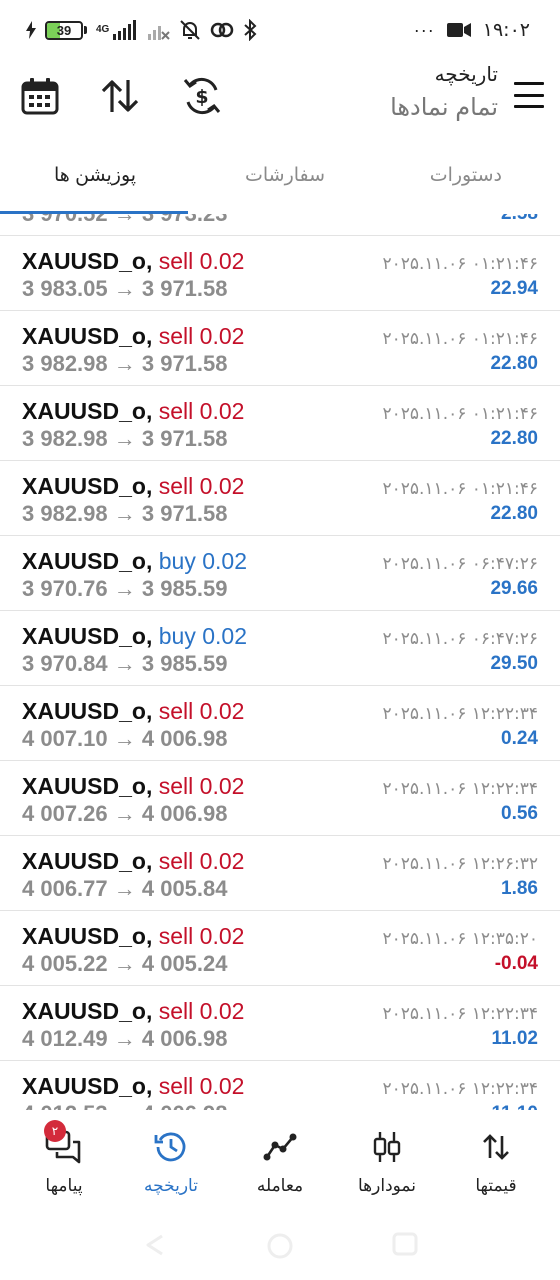  Describe the element at coordinates (125, 1038) in the screenshot. I see `price-range: 4 012.49 → 4 006.98` at that location.